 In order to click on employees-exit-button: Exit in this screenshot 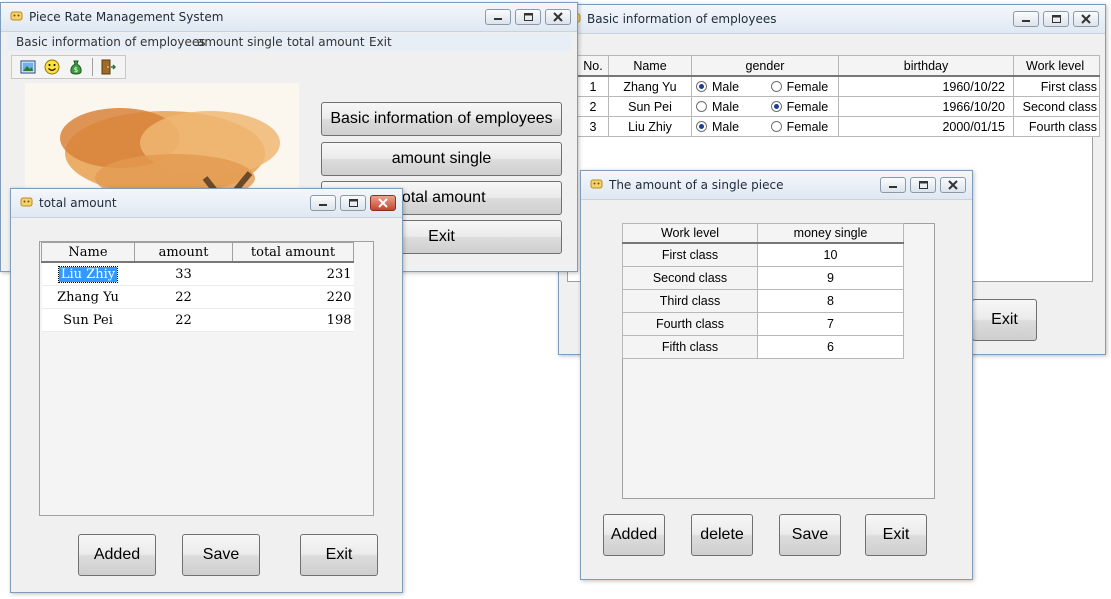, I will do `click(1004, 320)`.